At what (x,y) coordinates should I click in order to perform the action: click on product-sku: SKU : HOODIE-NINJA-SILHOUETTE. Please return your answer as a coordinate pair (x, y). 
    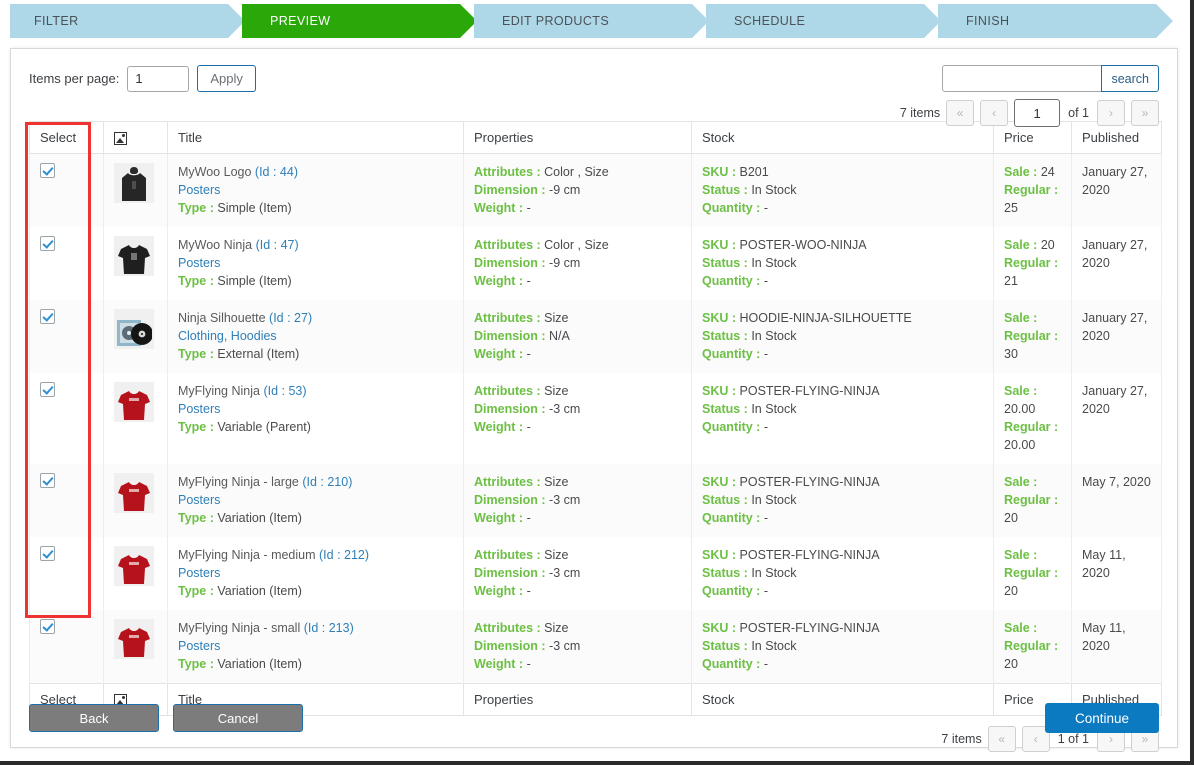
    Looking at the image, I should click on (807, 318).